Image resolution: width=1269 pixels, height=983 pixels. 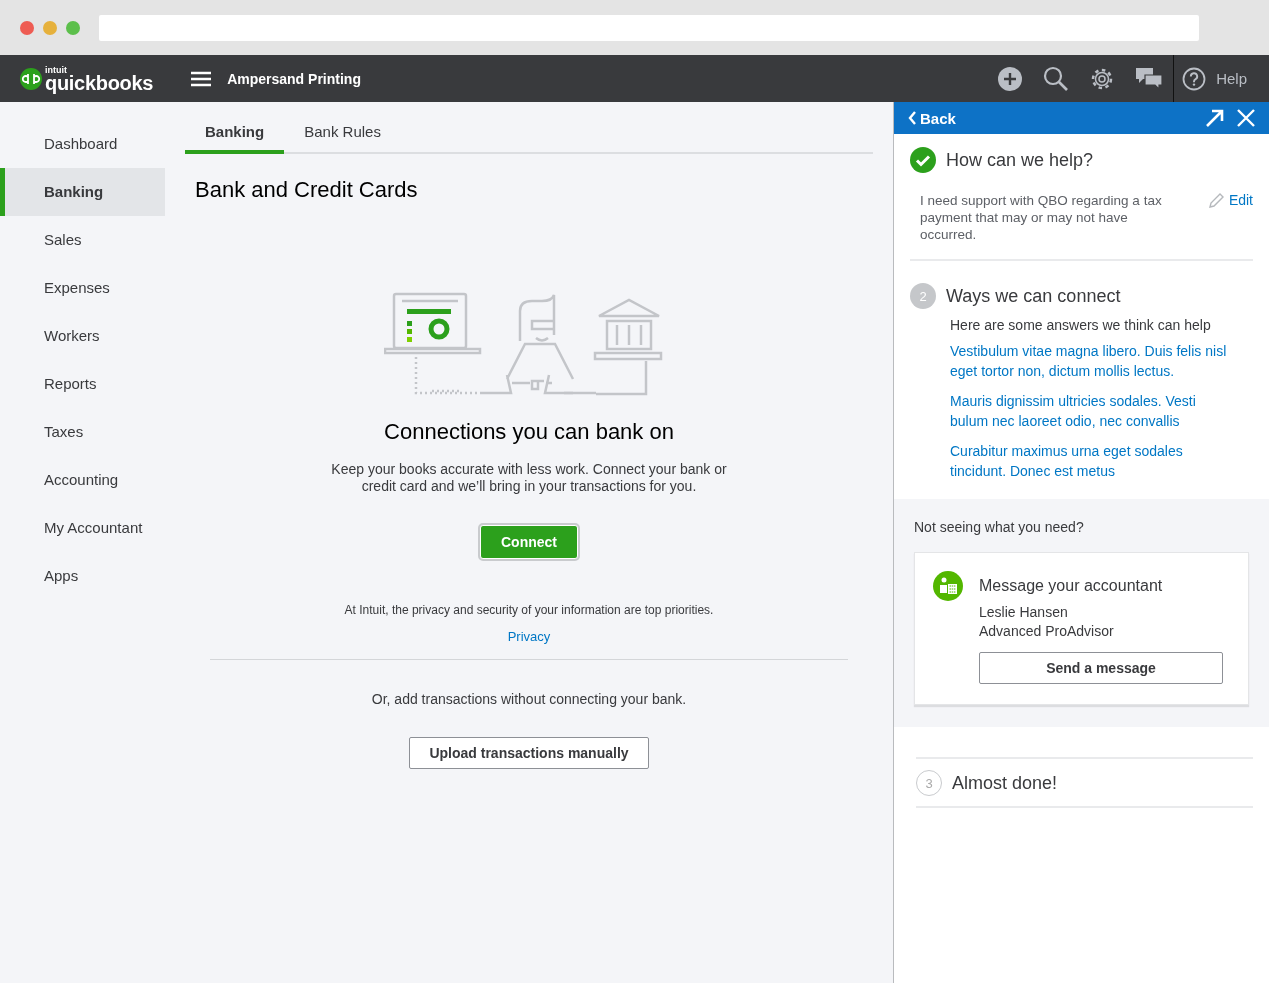 What do you see at coordinates (1047, 631) in the screenshot?
I see `accountant-role: Advanced ProAdvisor` at bounding box center [1047, 631].